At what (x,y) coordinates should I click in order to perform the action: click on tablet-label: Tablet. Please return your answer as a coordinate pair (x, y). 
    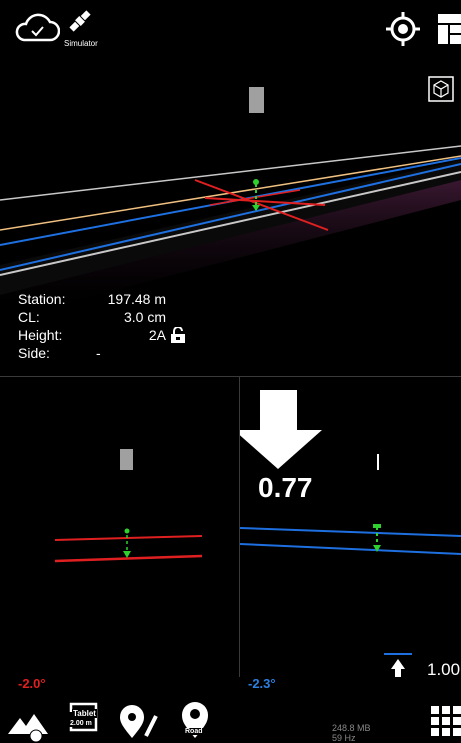
    Looking at the image, I should click on (84, 713).